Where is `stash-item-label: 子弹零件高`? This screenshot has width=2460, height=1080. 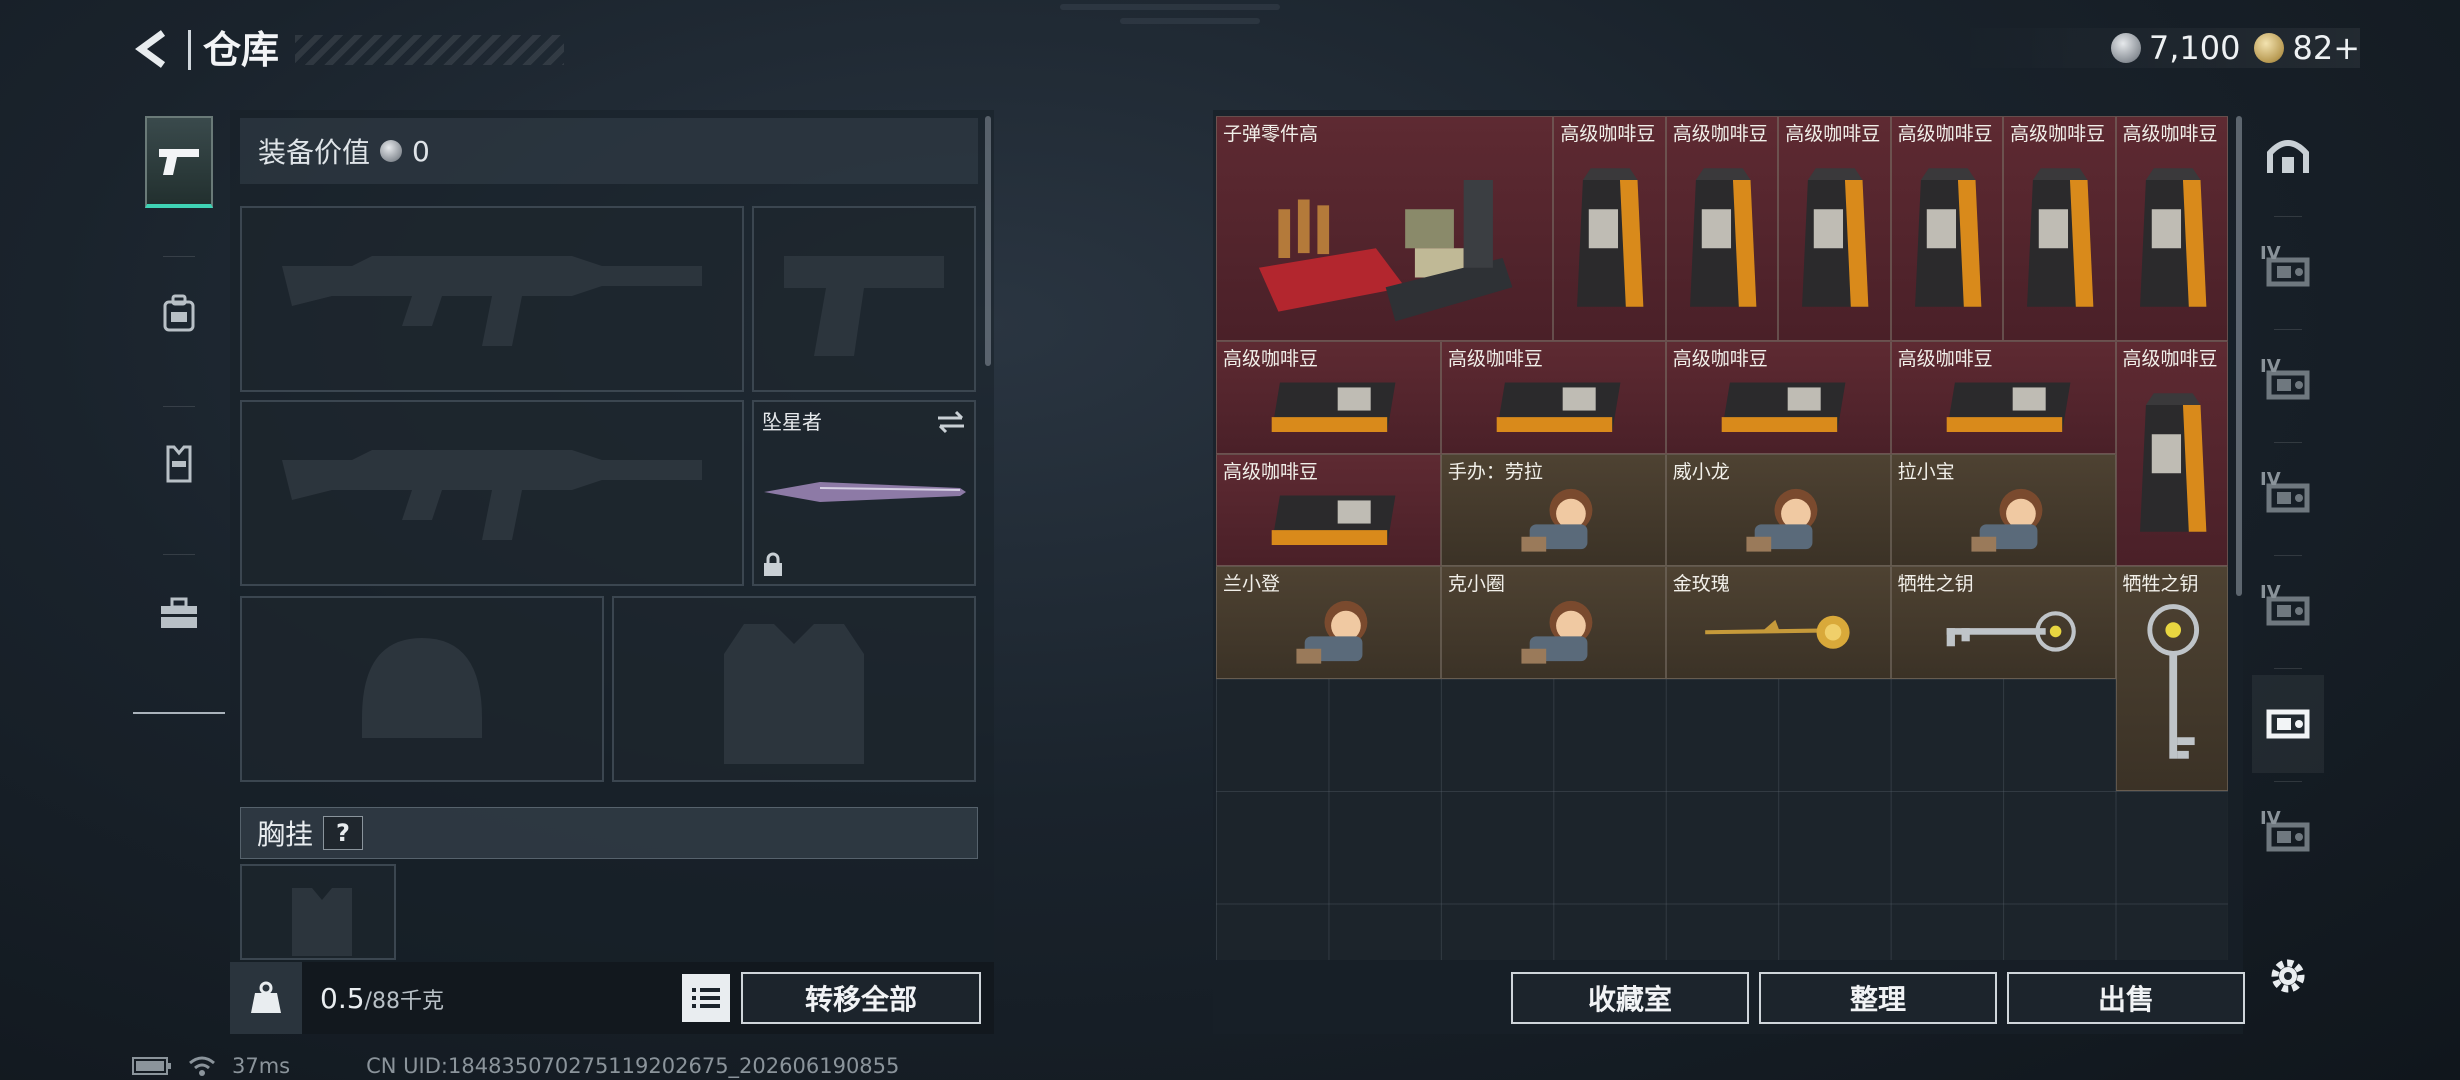 stash-item-label: 子弹零件高 is located at coordinates (1271, 134).